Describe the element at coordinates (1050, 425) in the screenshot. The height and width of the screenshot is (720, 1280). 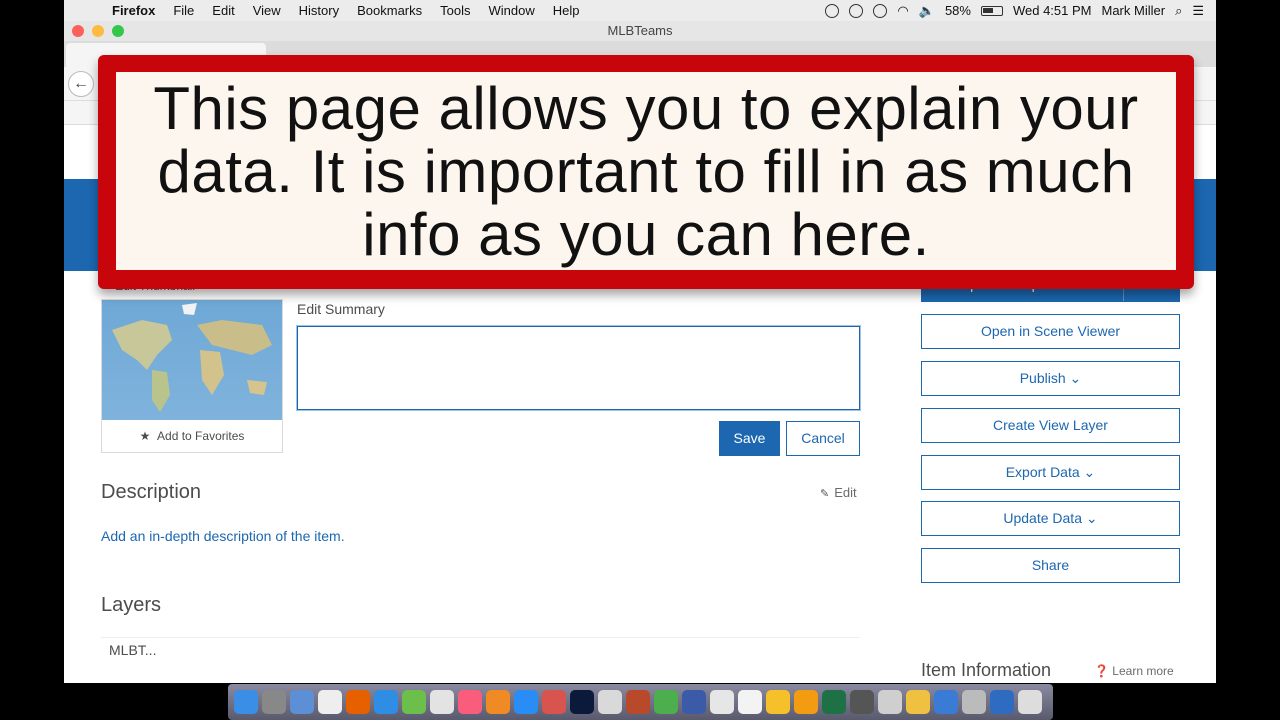
I see `create-view-layer-button: Create View Layer` at that location.